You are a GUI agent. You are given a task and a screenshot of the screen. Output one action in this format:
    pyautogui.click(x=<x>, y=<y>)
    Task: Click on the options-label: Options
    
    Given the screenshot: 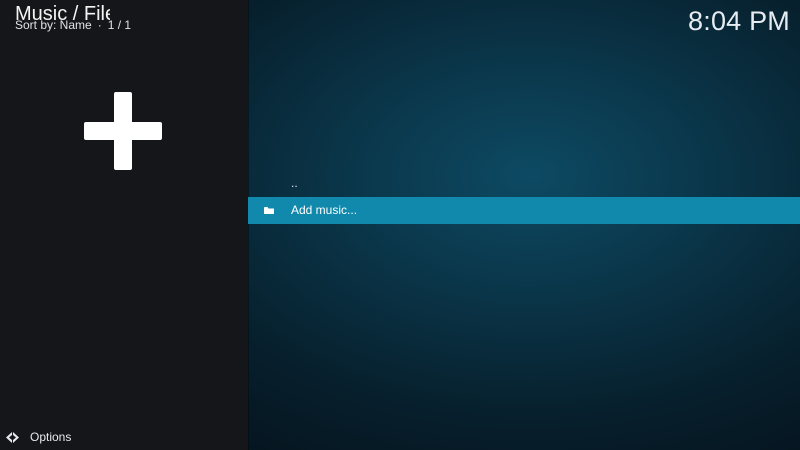 What is the action you would take?
    pyautogui.click(x=51, y=437)
    